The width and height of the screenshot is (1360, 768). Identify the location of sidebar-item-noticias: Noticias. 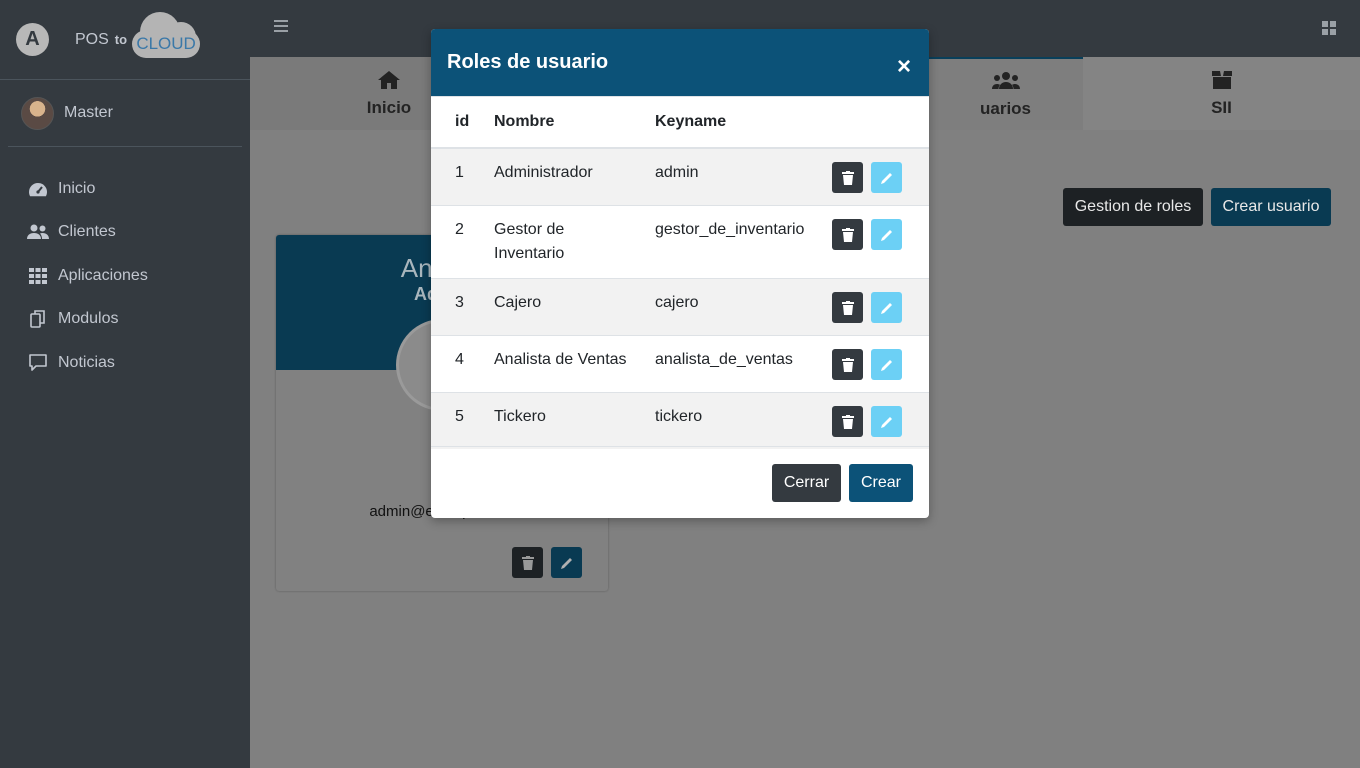
(125, 363).